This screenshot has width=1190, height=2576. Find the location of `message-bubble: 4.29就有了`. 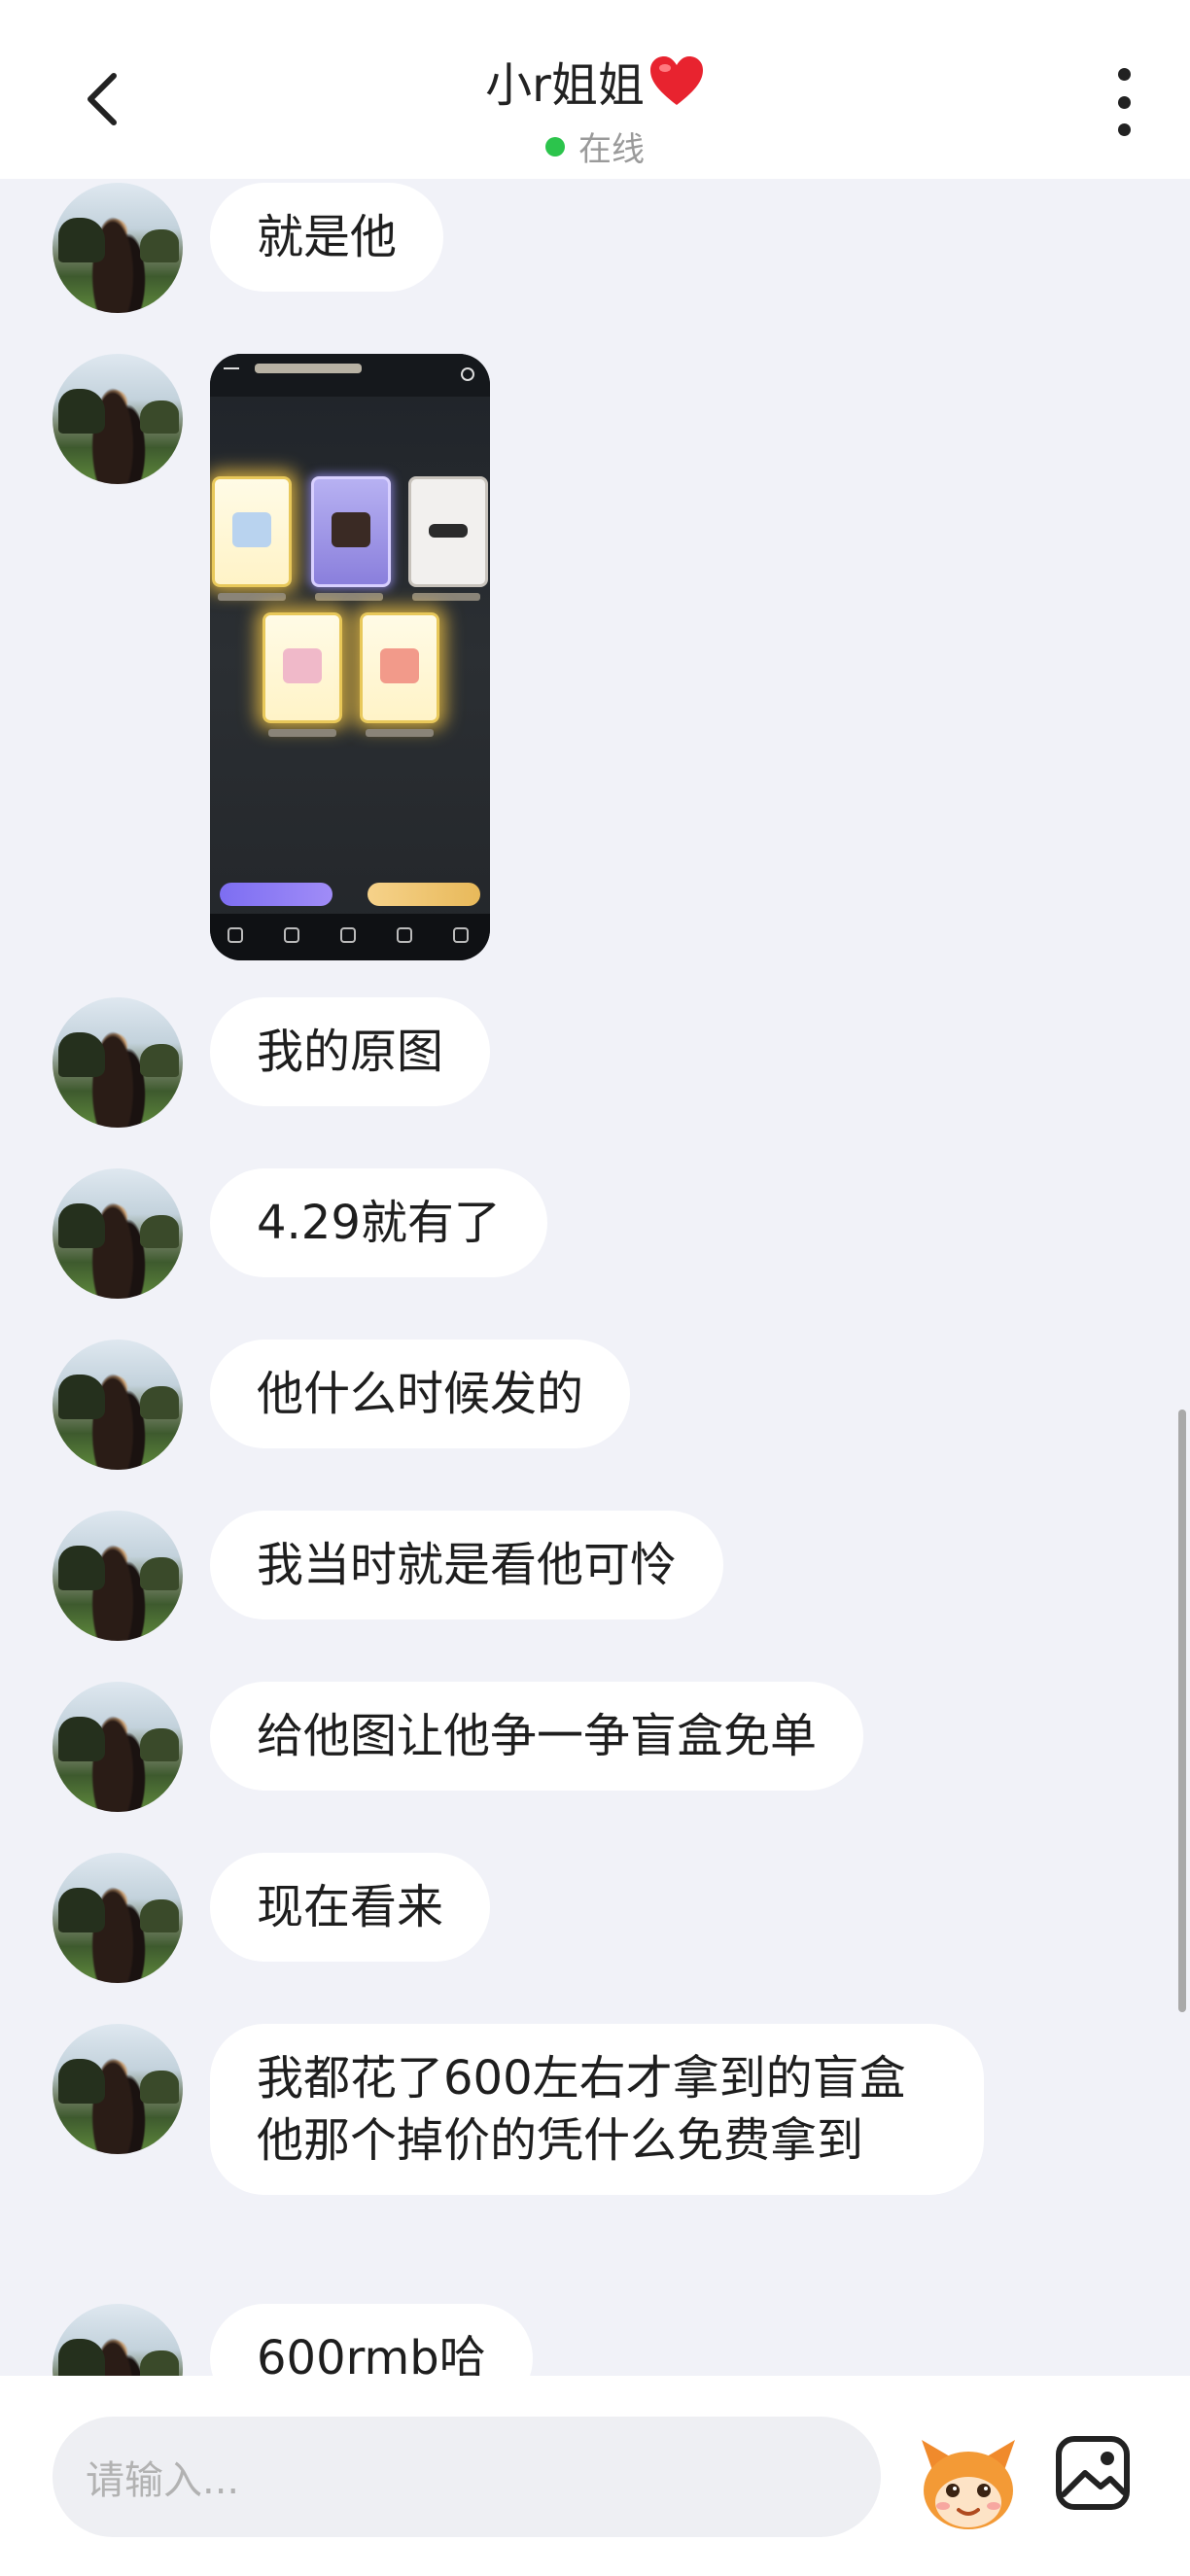

message-bubble: 4.29就有了 is located at coordinates (378, 1223).